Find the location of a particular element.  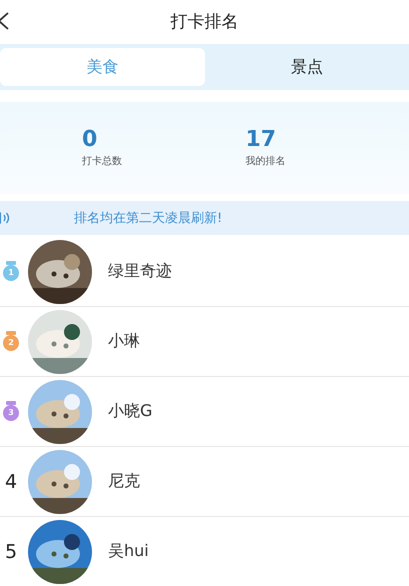

category-tab: 景点 is located at coordinates (306, 67).